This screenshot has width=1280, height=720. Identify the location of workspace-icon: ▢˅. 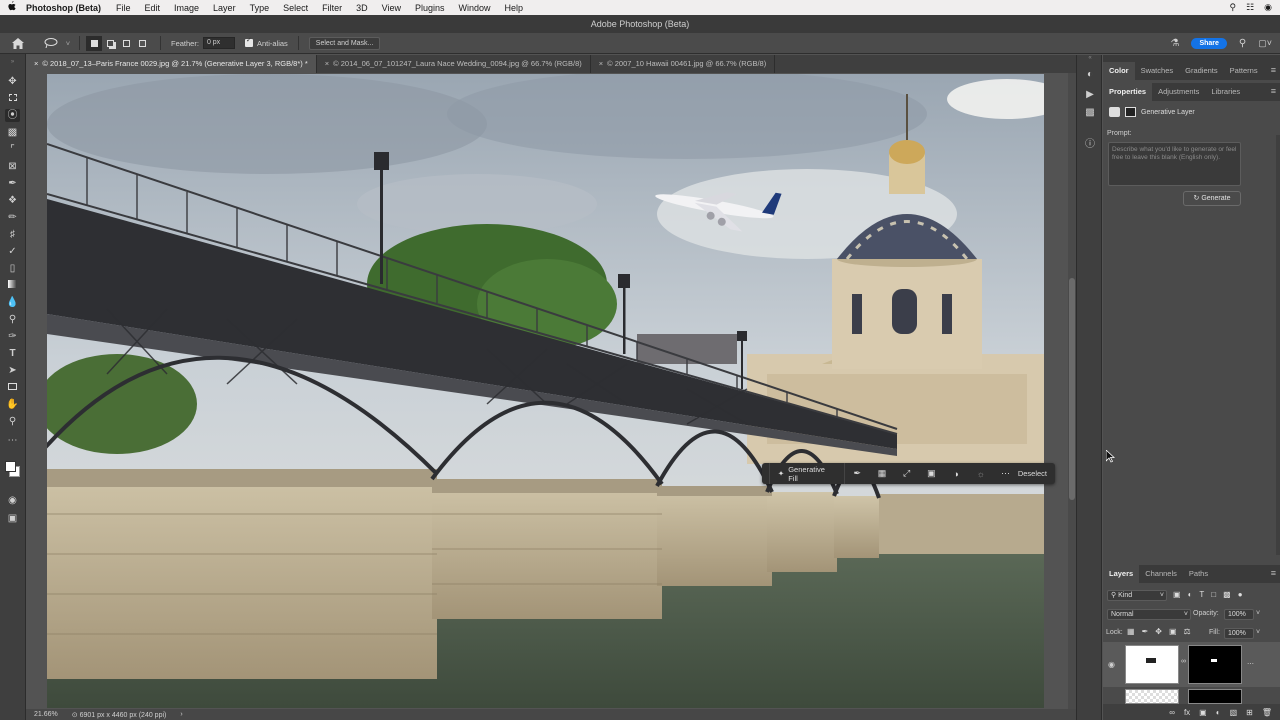
(1265, 43).